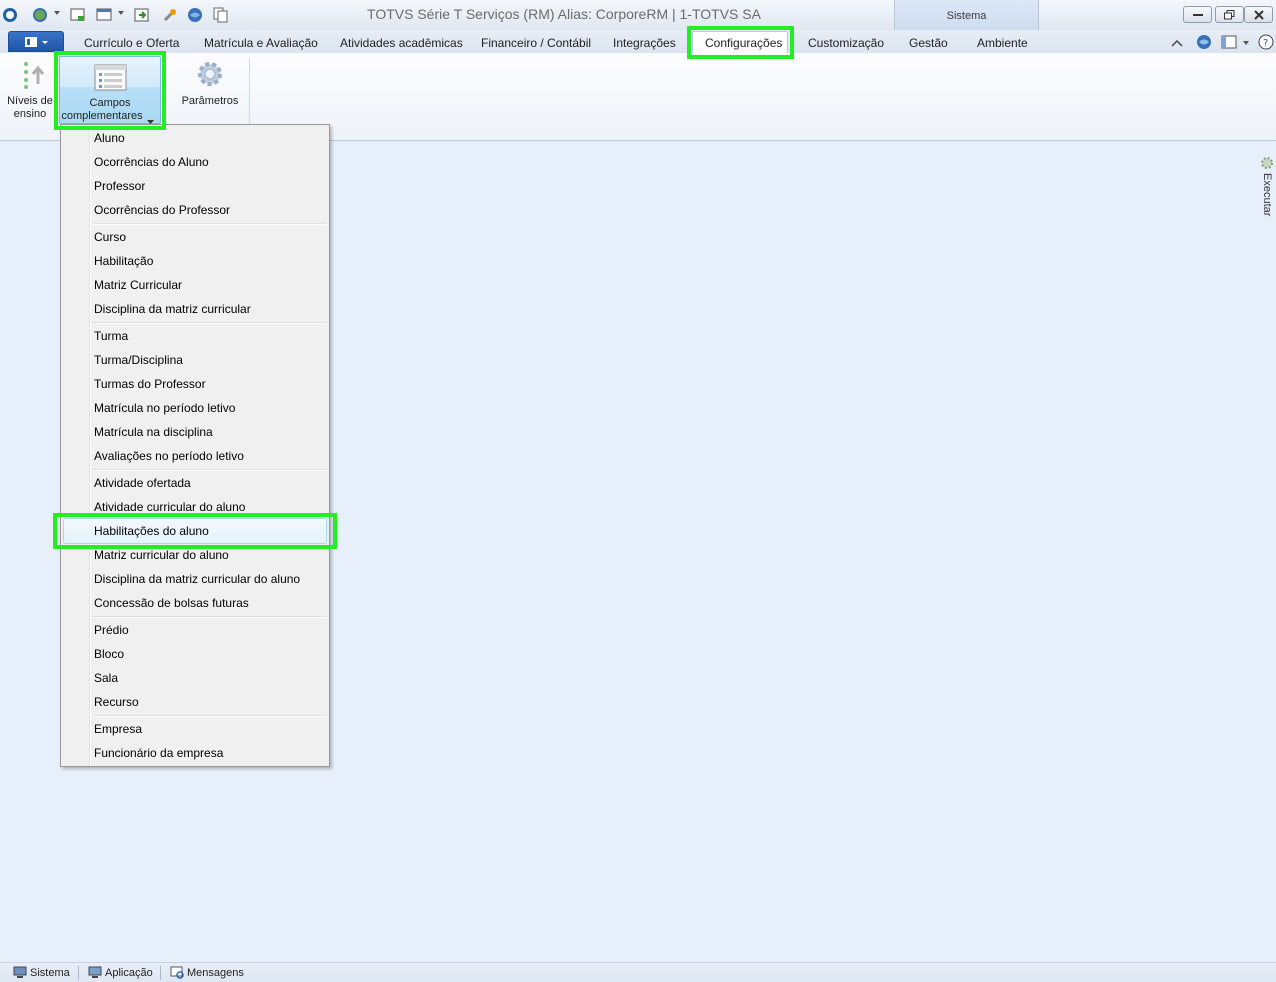 Image resolution: width=1276 pixels, height=982 pixels. Describe the element at coordinates (151, 162) in the screenshot. I see `menu-item-ocorrencias-aluno: Ocorrências do Aluno` at that location.